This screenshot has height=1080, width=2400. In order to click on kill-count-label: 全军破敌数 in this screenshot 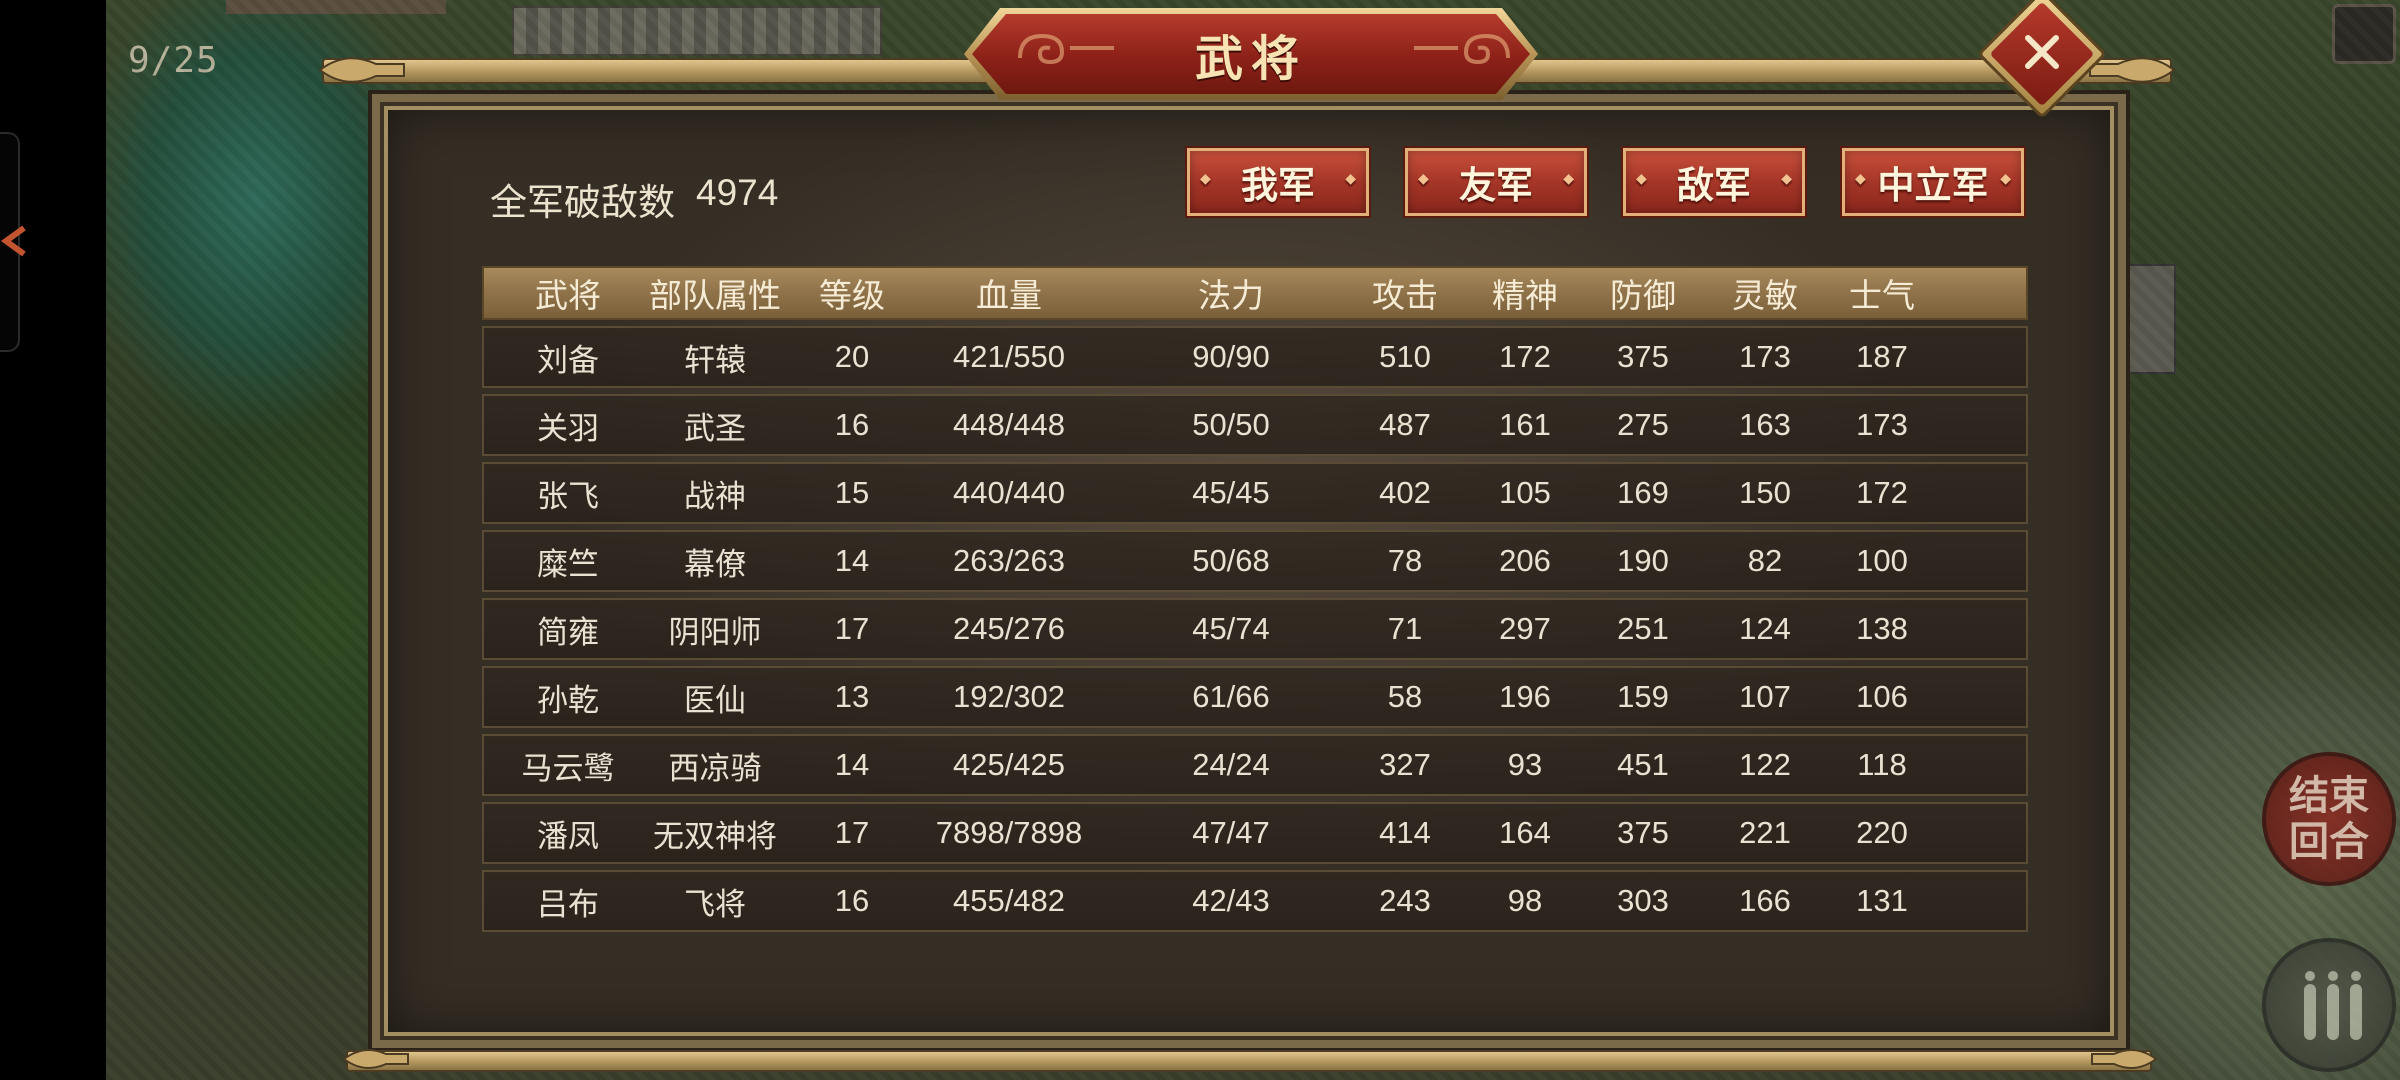, I will do `click(582, 202)`.